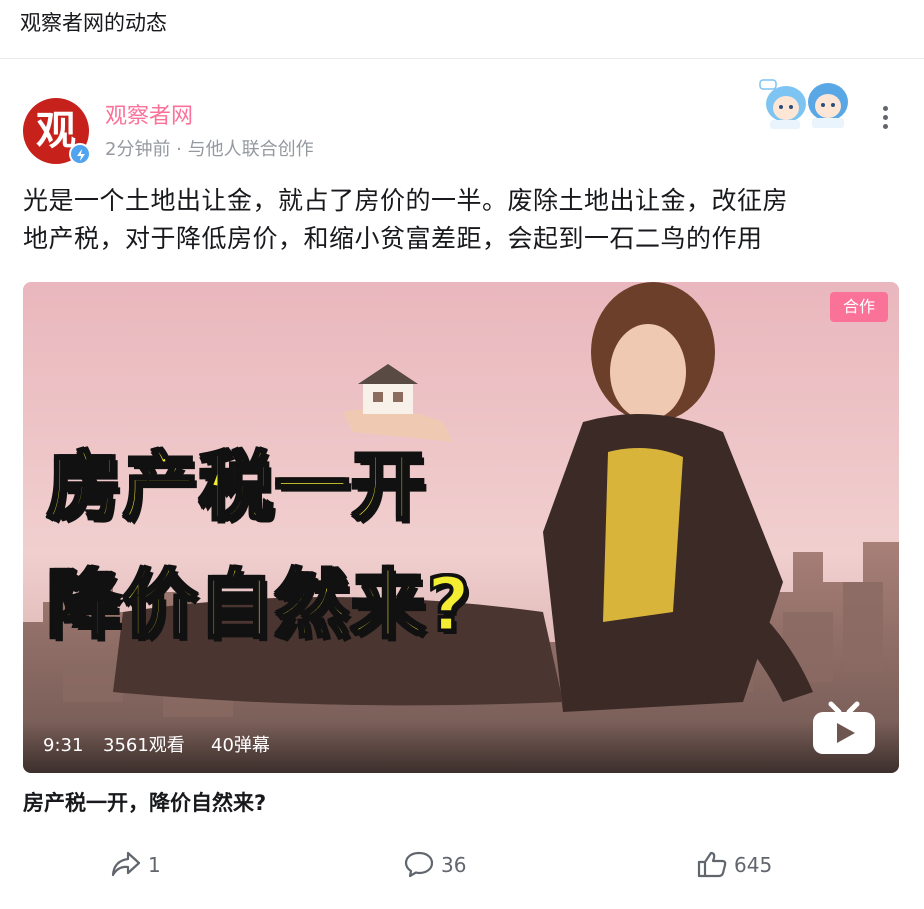 This screenshot has height=909, width=924. What do you see at coordinates (419, 864) in the screenshot?
I see `comment-icon` at bounding box center [419, 864].